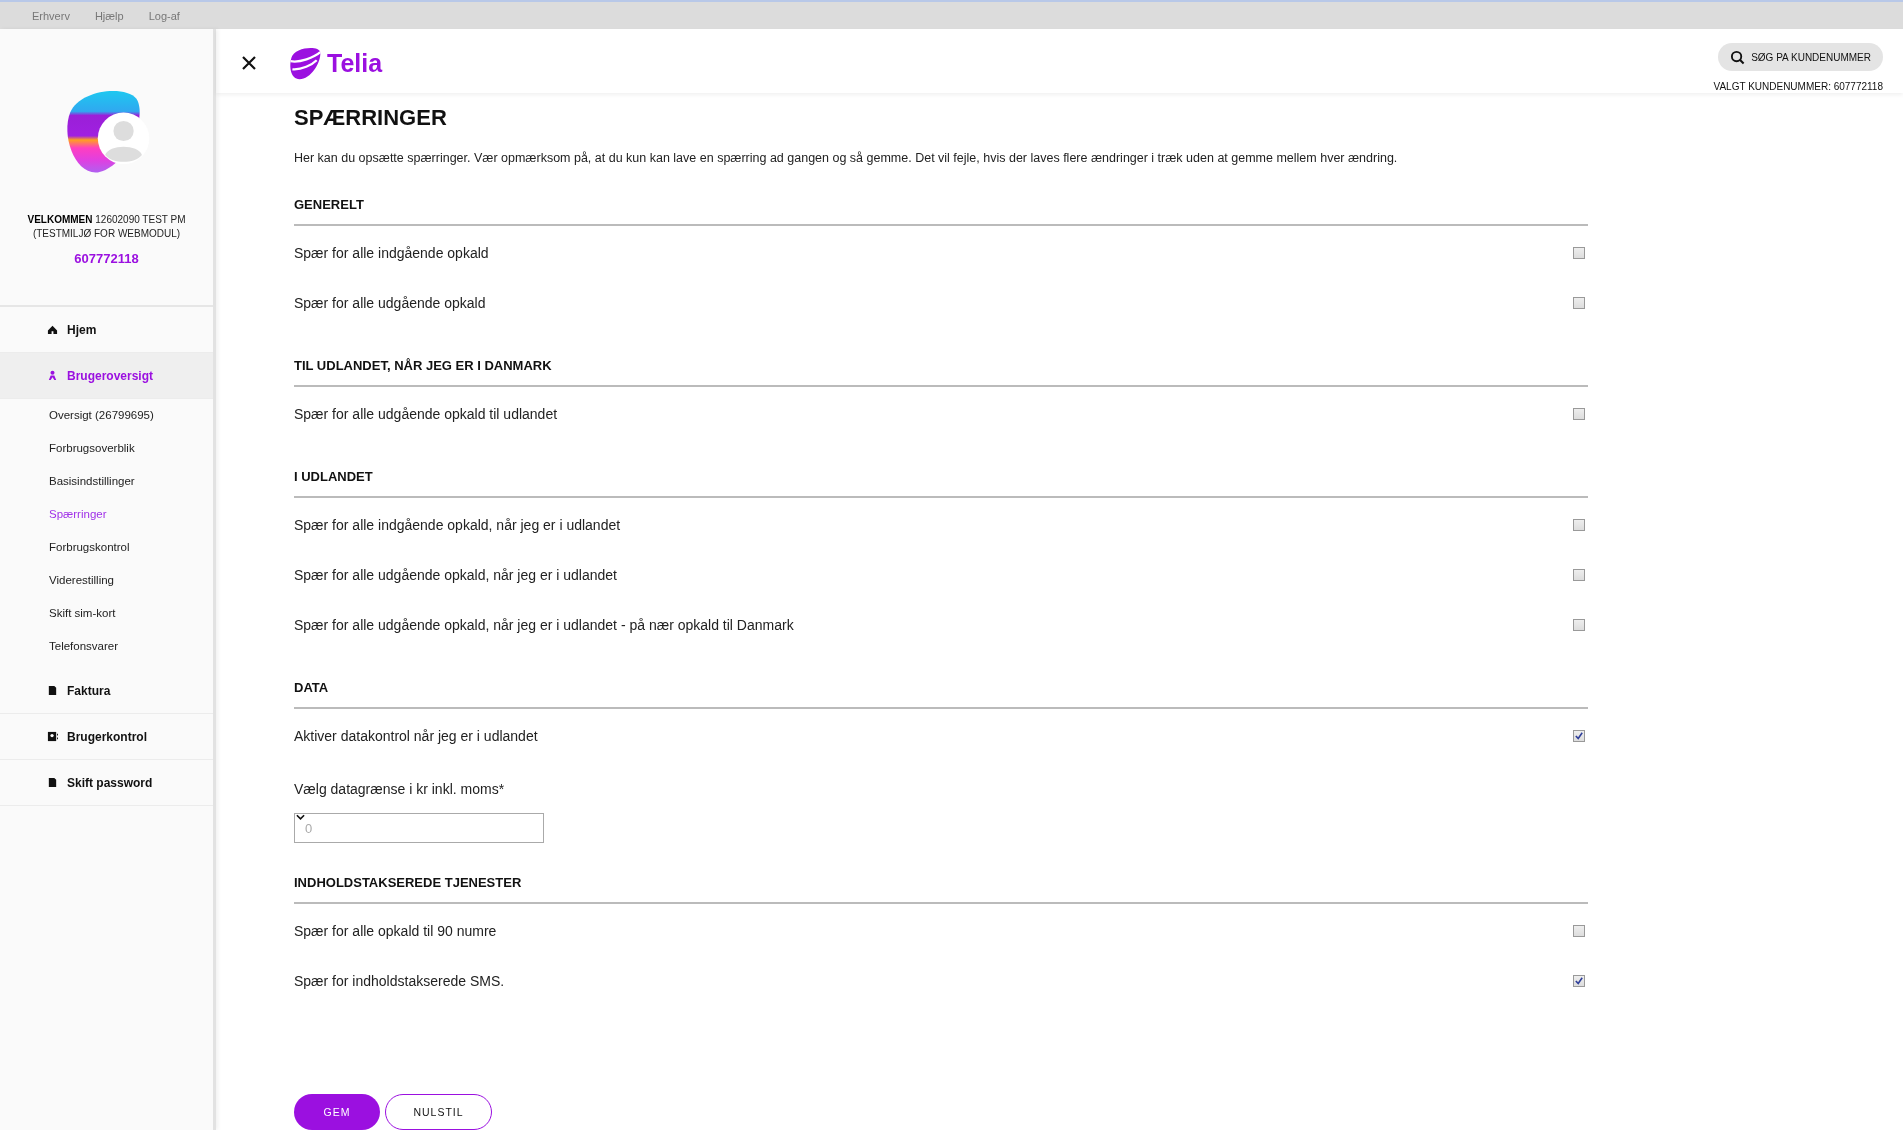 The height and width of the screenshot is (1130, 1903). Describe the element at coordinates (106, 376) in the screenshot. I see `nav-item: Brugeroversigt` at that location.